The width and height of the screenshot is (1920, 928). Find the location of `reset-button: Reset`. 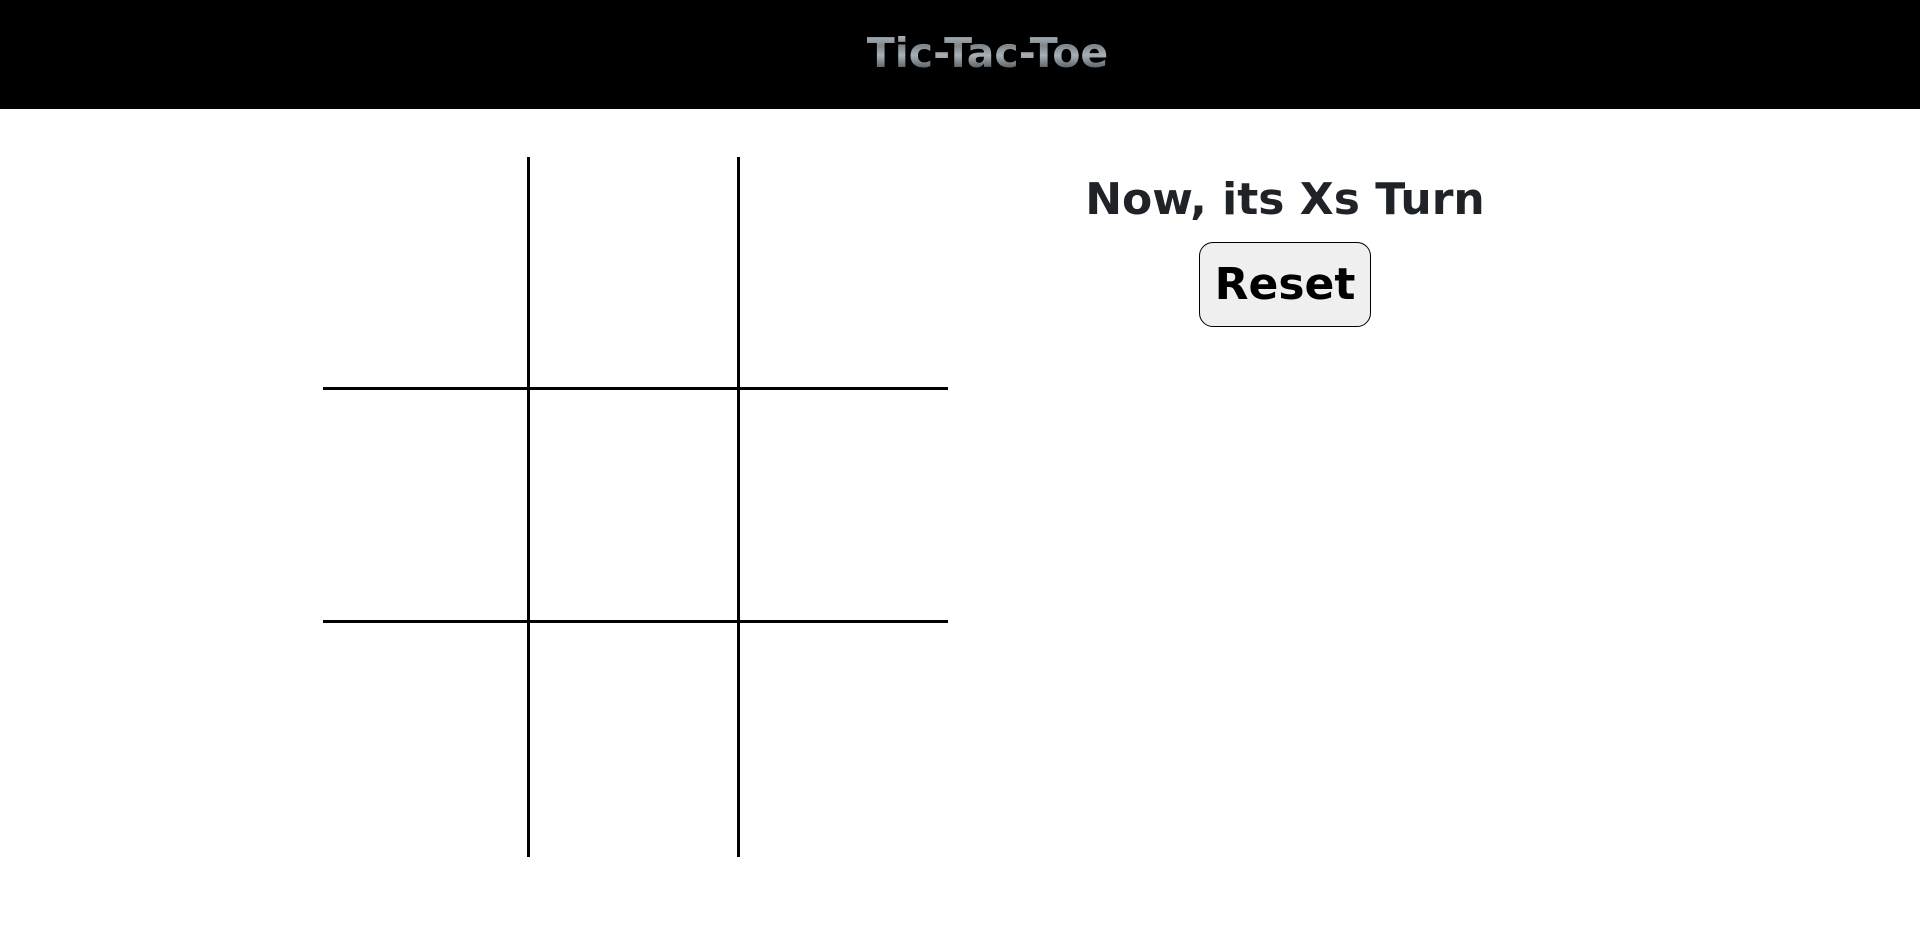

reset-button: Reset is located at coordinates (1285, 284).